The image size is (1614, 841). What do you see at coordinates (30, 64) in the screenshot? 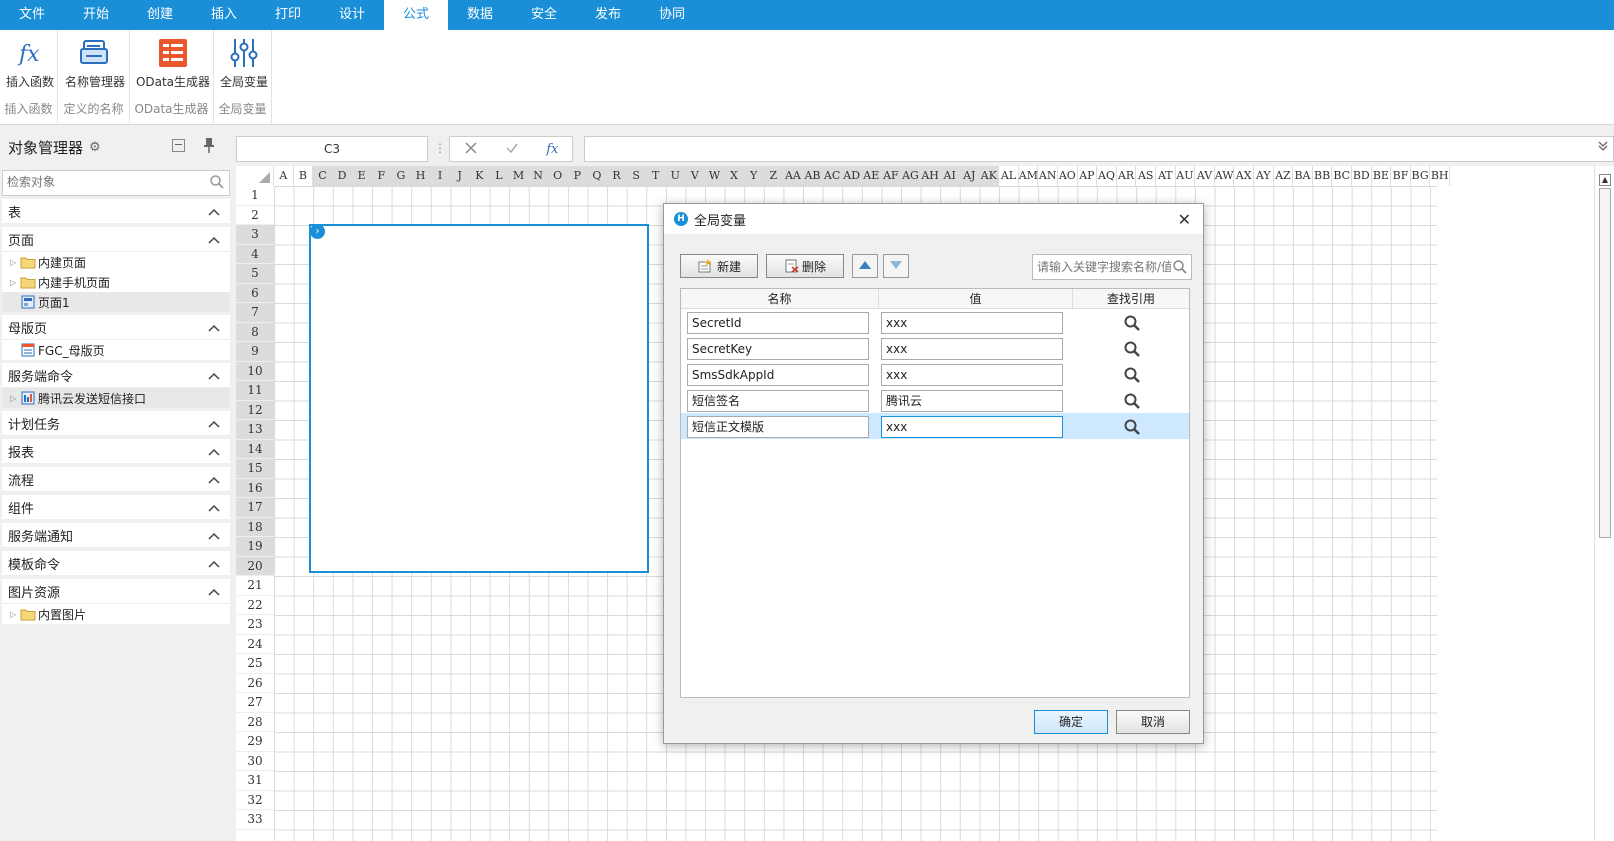
I see `insert-function-button: fx 插入函数` at bounding box center [30, 64].